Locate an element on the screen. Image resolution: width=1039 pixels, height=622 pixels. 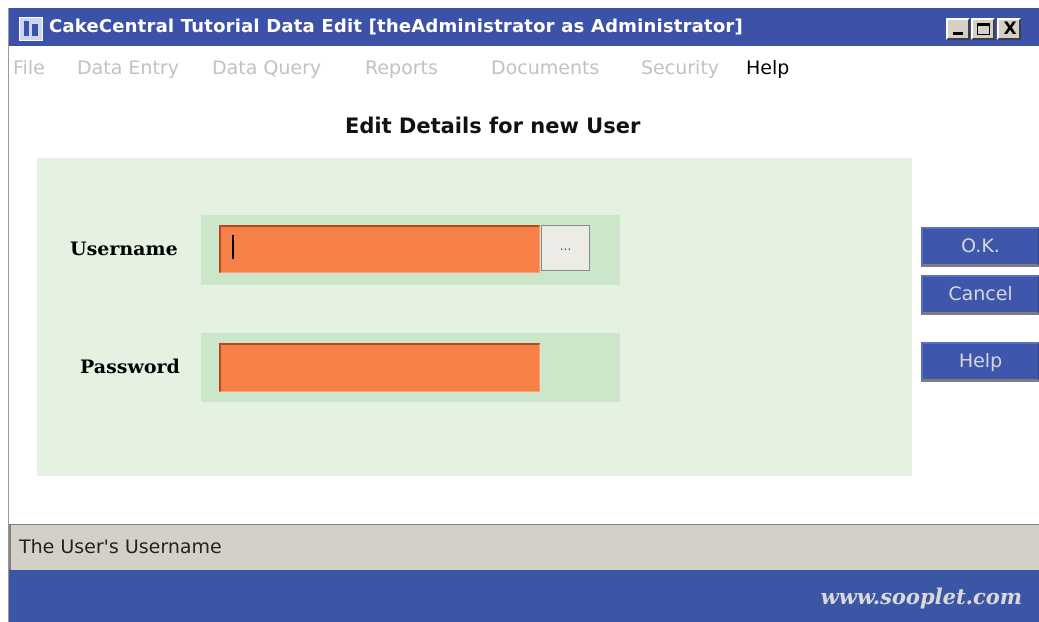
cancel-button: Cancel is located at coordinates (980, 295).